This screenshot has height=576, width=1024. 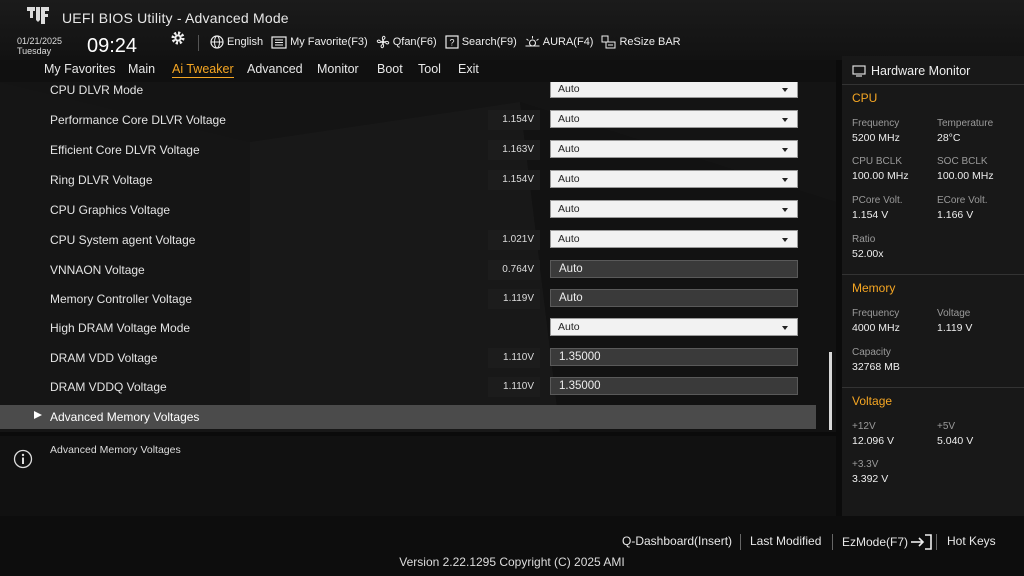 I want to click on scrollbar-thumb, so click(x=830, y=391).